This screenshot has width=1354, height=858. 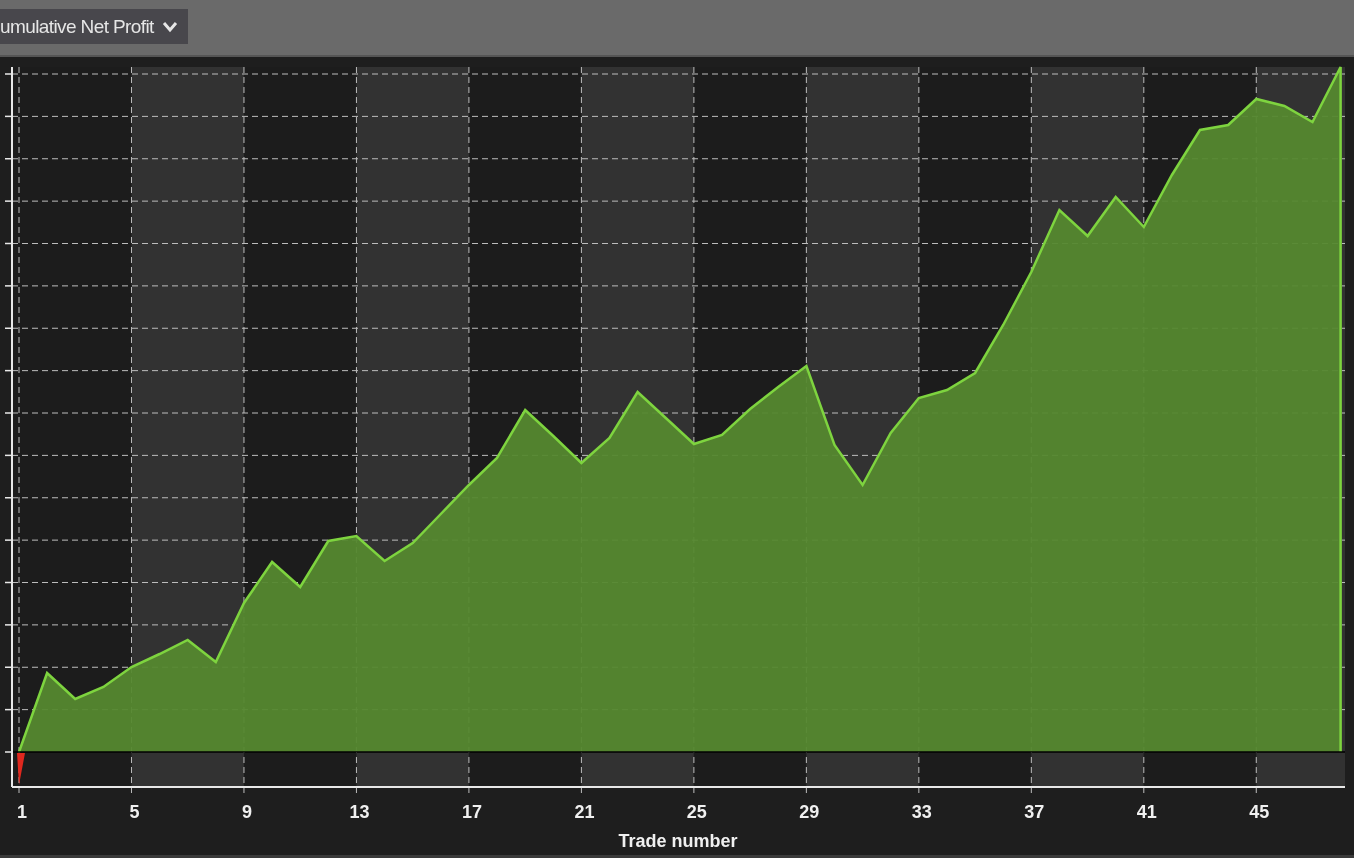 What do you see at coordinates (696, 812) in the screenshot?
I see `x-tick-label: 25` at bounding box center [696, 812].